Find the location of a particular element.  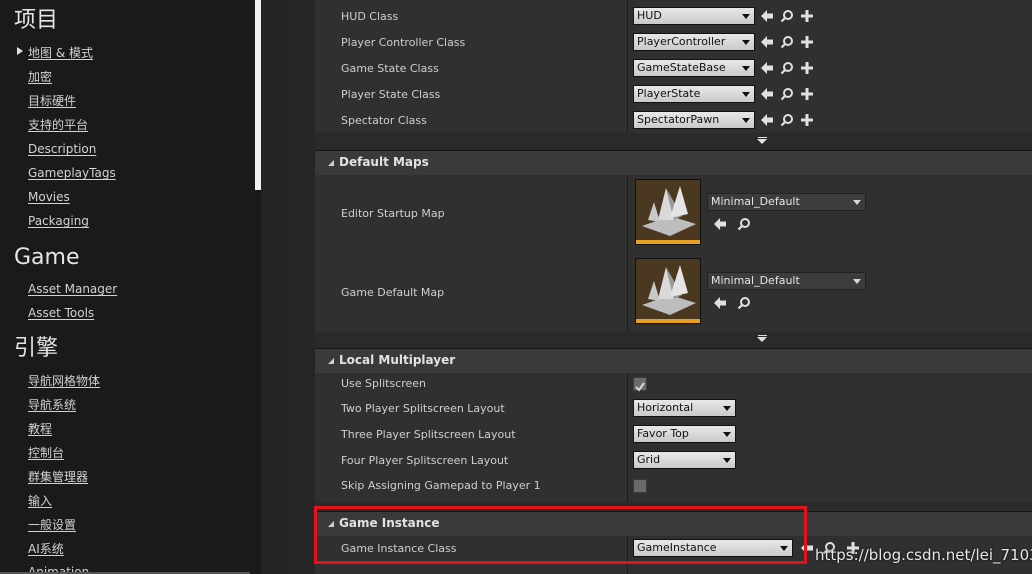

game-default-map-combo: Minimal_Default is located at coordinates (786, 281).